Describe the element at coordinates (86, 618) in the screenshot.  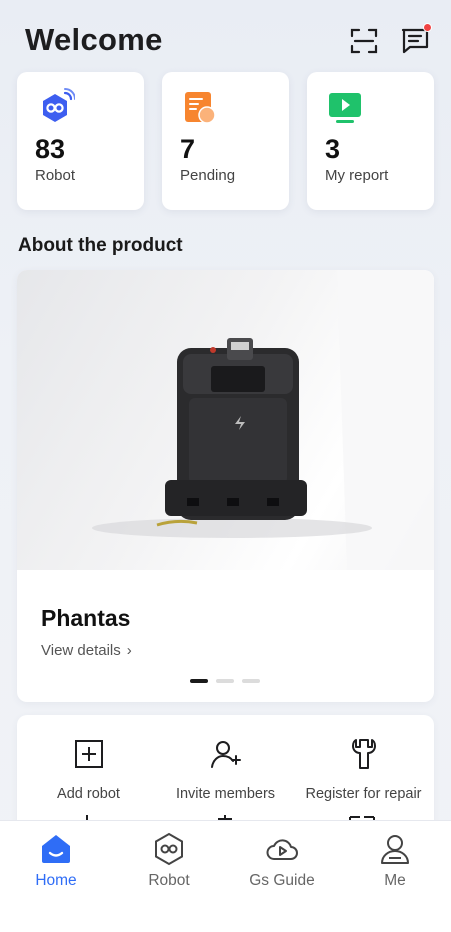
I see `product-name: Phantas` at that location.